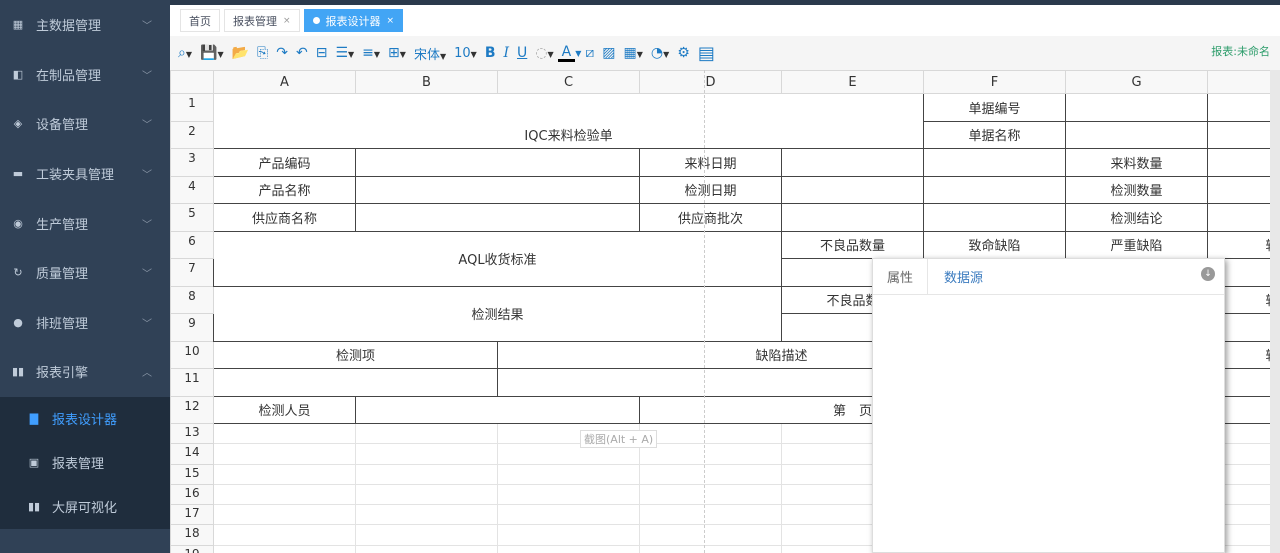  What do you see at coordinates (1275, 311) in the screenshot?
I see `vertical-scrollbar` at bounding box center [1275, 311].